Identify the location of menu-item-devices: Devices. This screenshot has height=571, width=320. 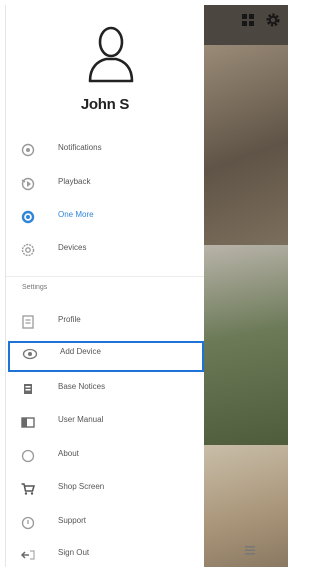
(105, 250).